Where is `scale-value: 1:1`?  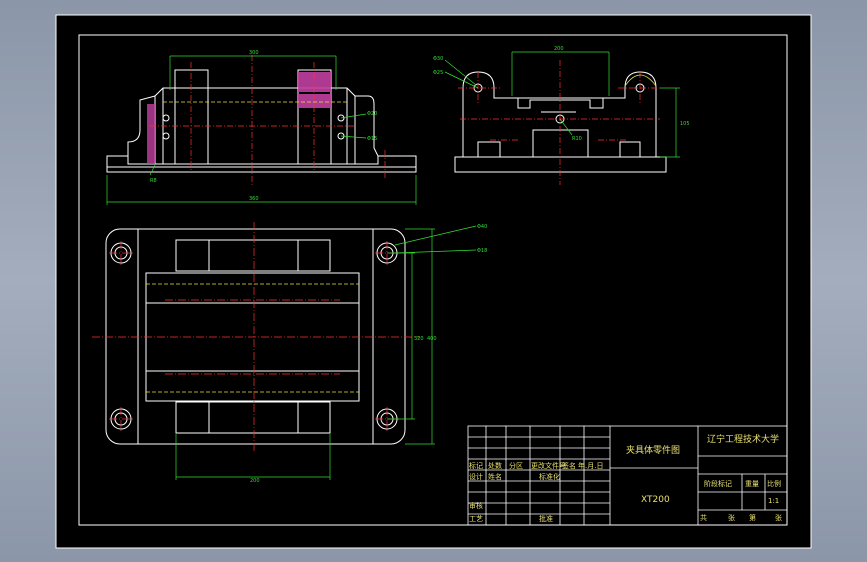 scale-value: 1:1 is located at coordinates (773, 501).